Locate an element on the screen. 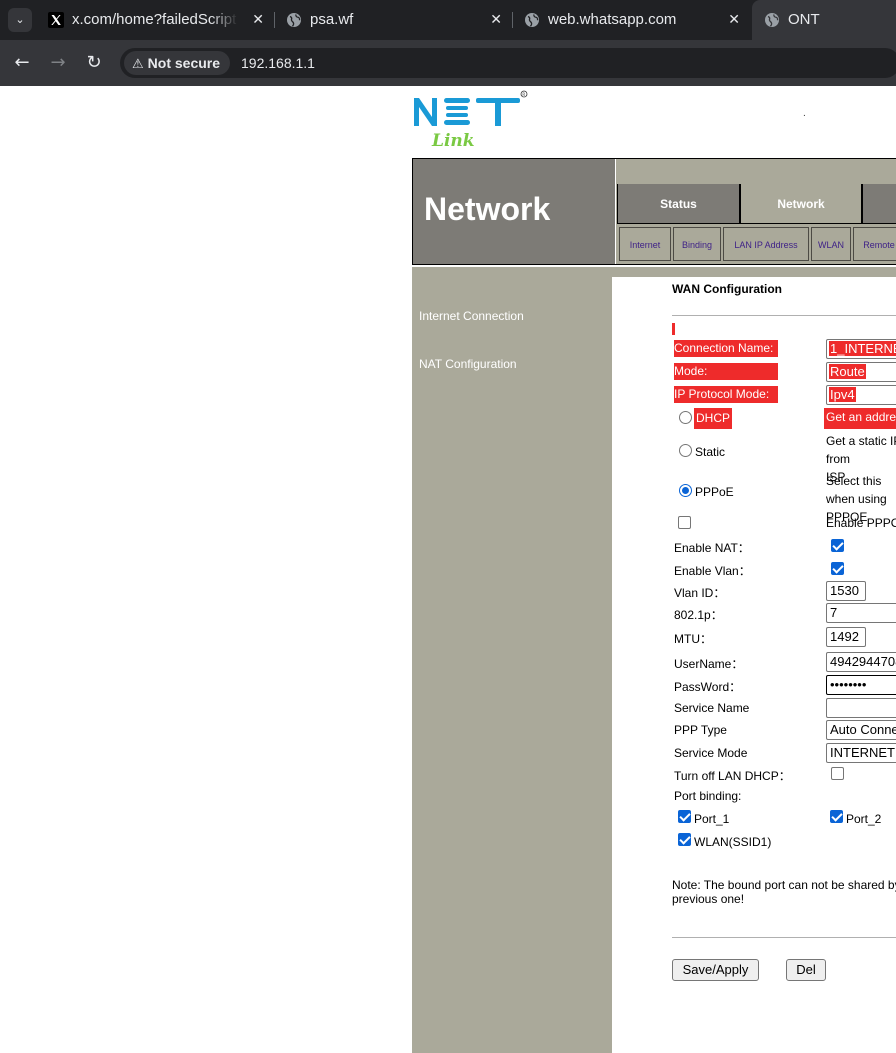 This screenshot has height=1053, width=896. mtu-input: 1492 is located at coordinates (846, 637).